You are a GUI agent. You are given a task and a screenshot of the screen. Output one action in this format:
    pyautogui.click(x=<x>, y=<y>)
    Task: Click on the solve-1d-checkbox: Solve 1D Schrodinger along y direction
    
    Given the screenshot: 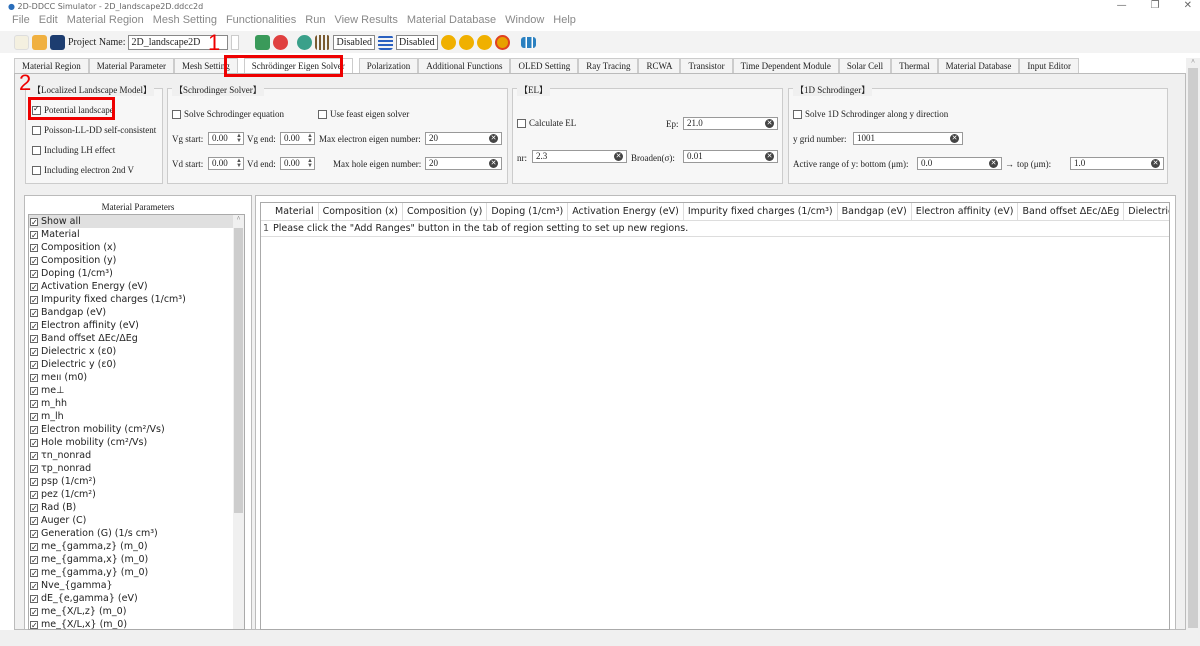 What is the action you would take?
    pyautogui.click(x=870, y=114)
    